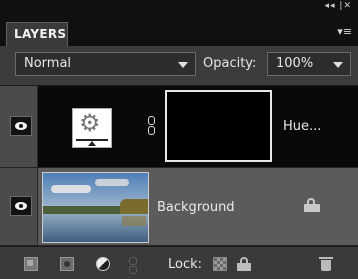 The height and width of the screenshot is (279, 358). I want to click on panel-top-strip: ◂◂ |✕, so click(179, 8).